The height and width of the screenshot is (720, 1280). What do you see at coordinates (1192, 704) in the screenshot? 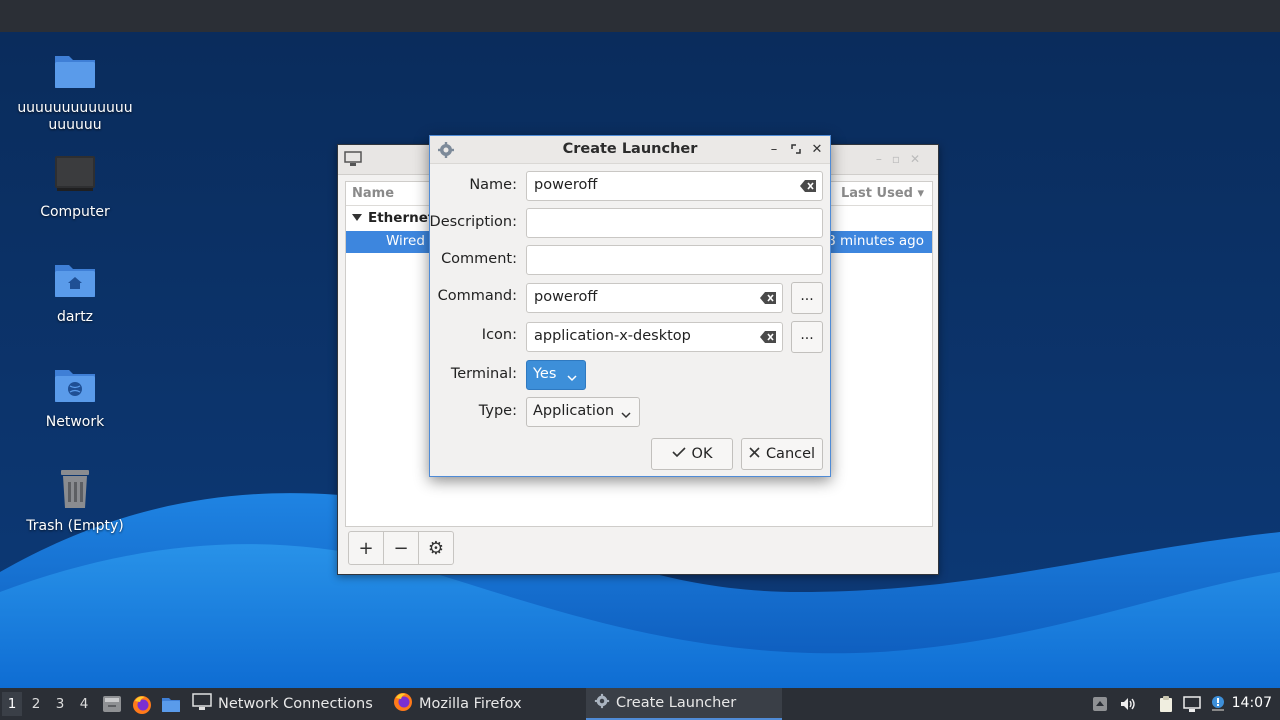
I see `network-status-icon` at bounding box center [1192, 704].